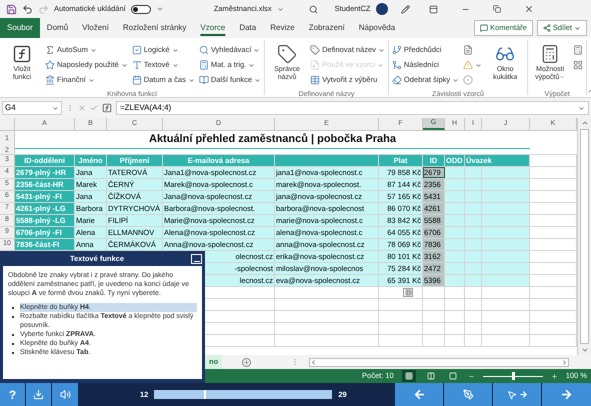 The height and width of the screenshot is (406, 591). I want to click on layout-icon, so click(433, 9).